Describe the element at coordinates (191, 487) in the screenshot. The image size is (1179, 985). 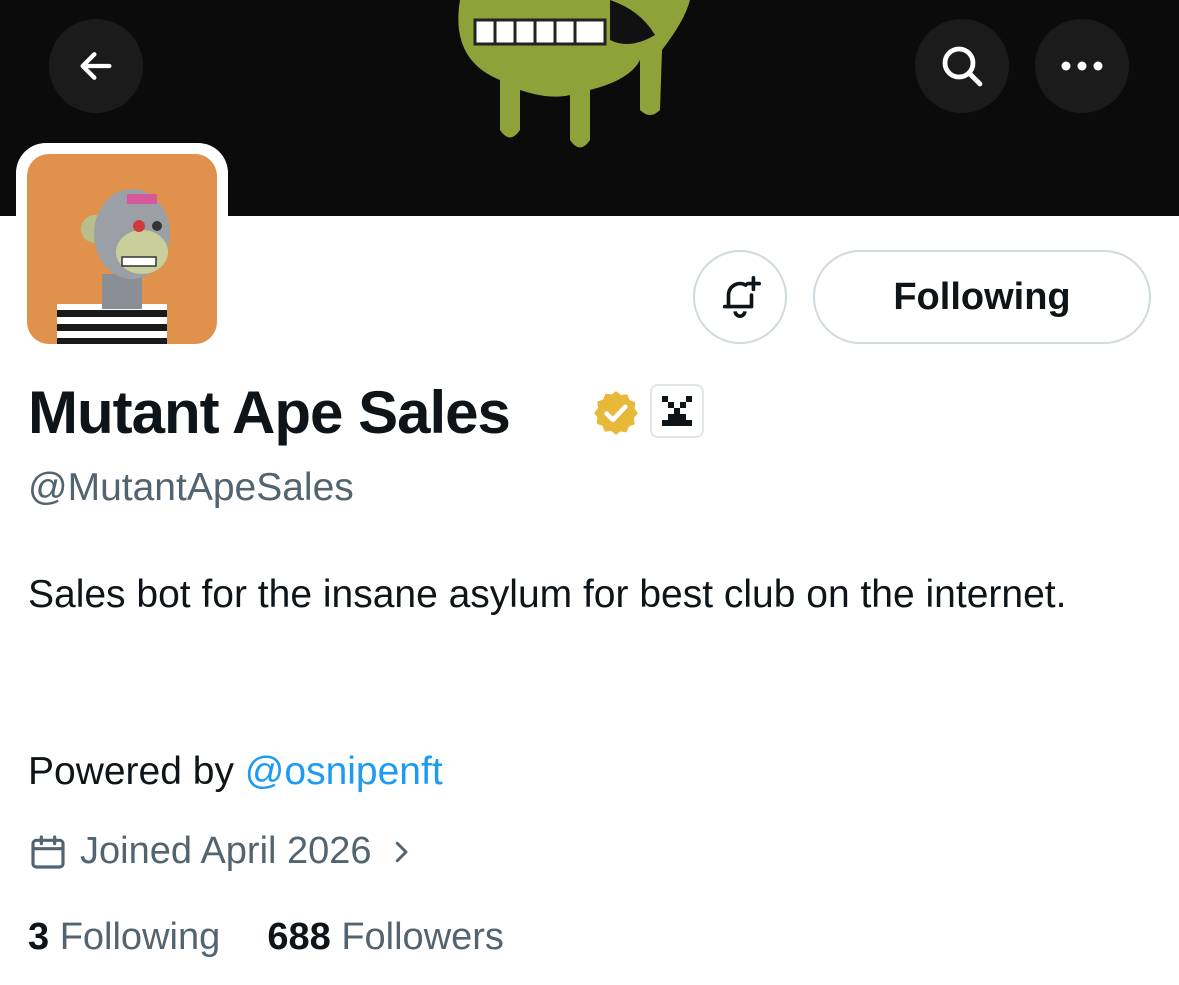
I see `profile-handle: @MutantApeSales` at that location.